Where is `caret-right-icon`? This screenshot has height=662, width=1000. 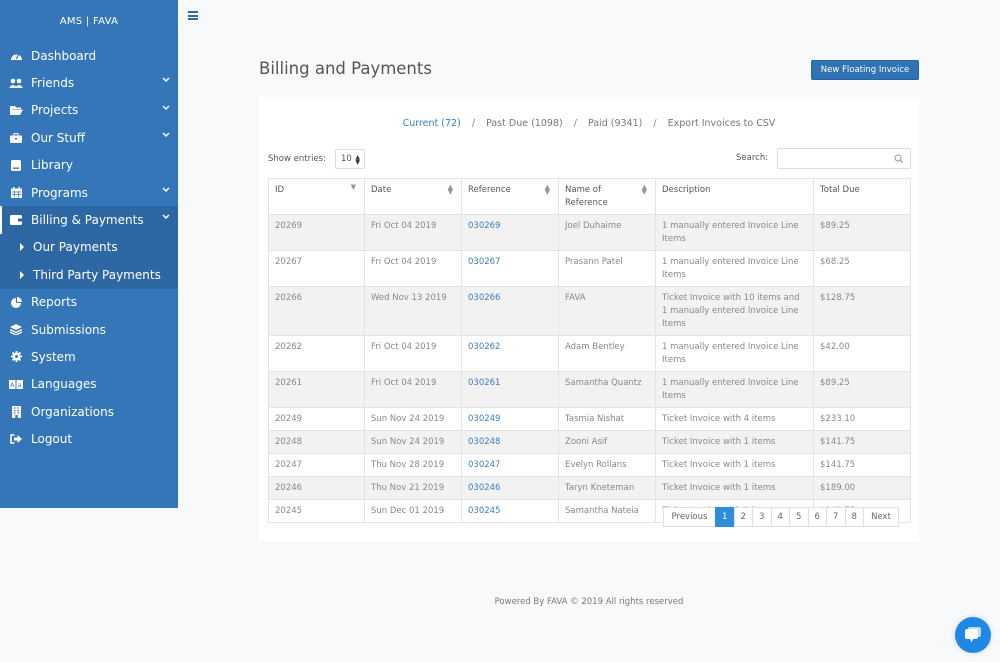
caret-right-icon is located at coordinates (22, 247).